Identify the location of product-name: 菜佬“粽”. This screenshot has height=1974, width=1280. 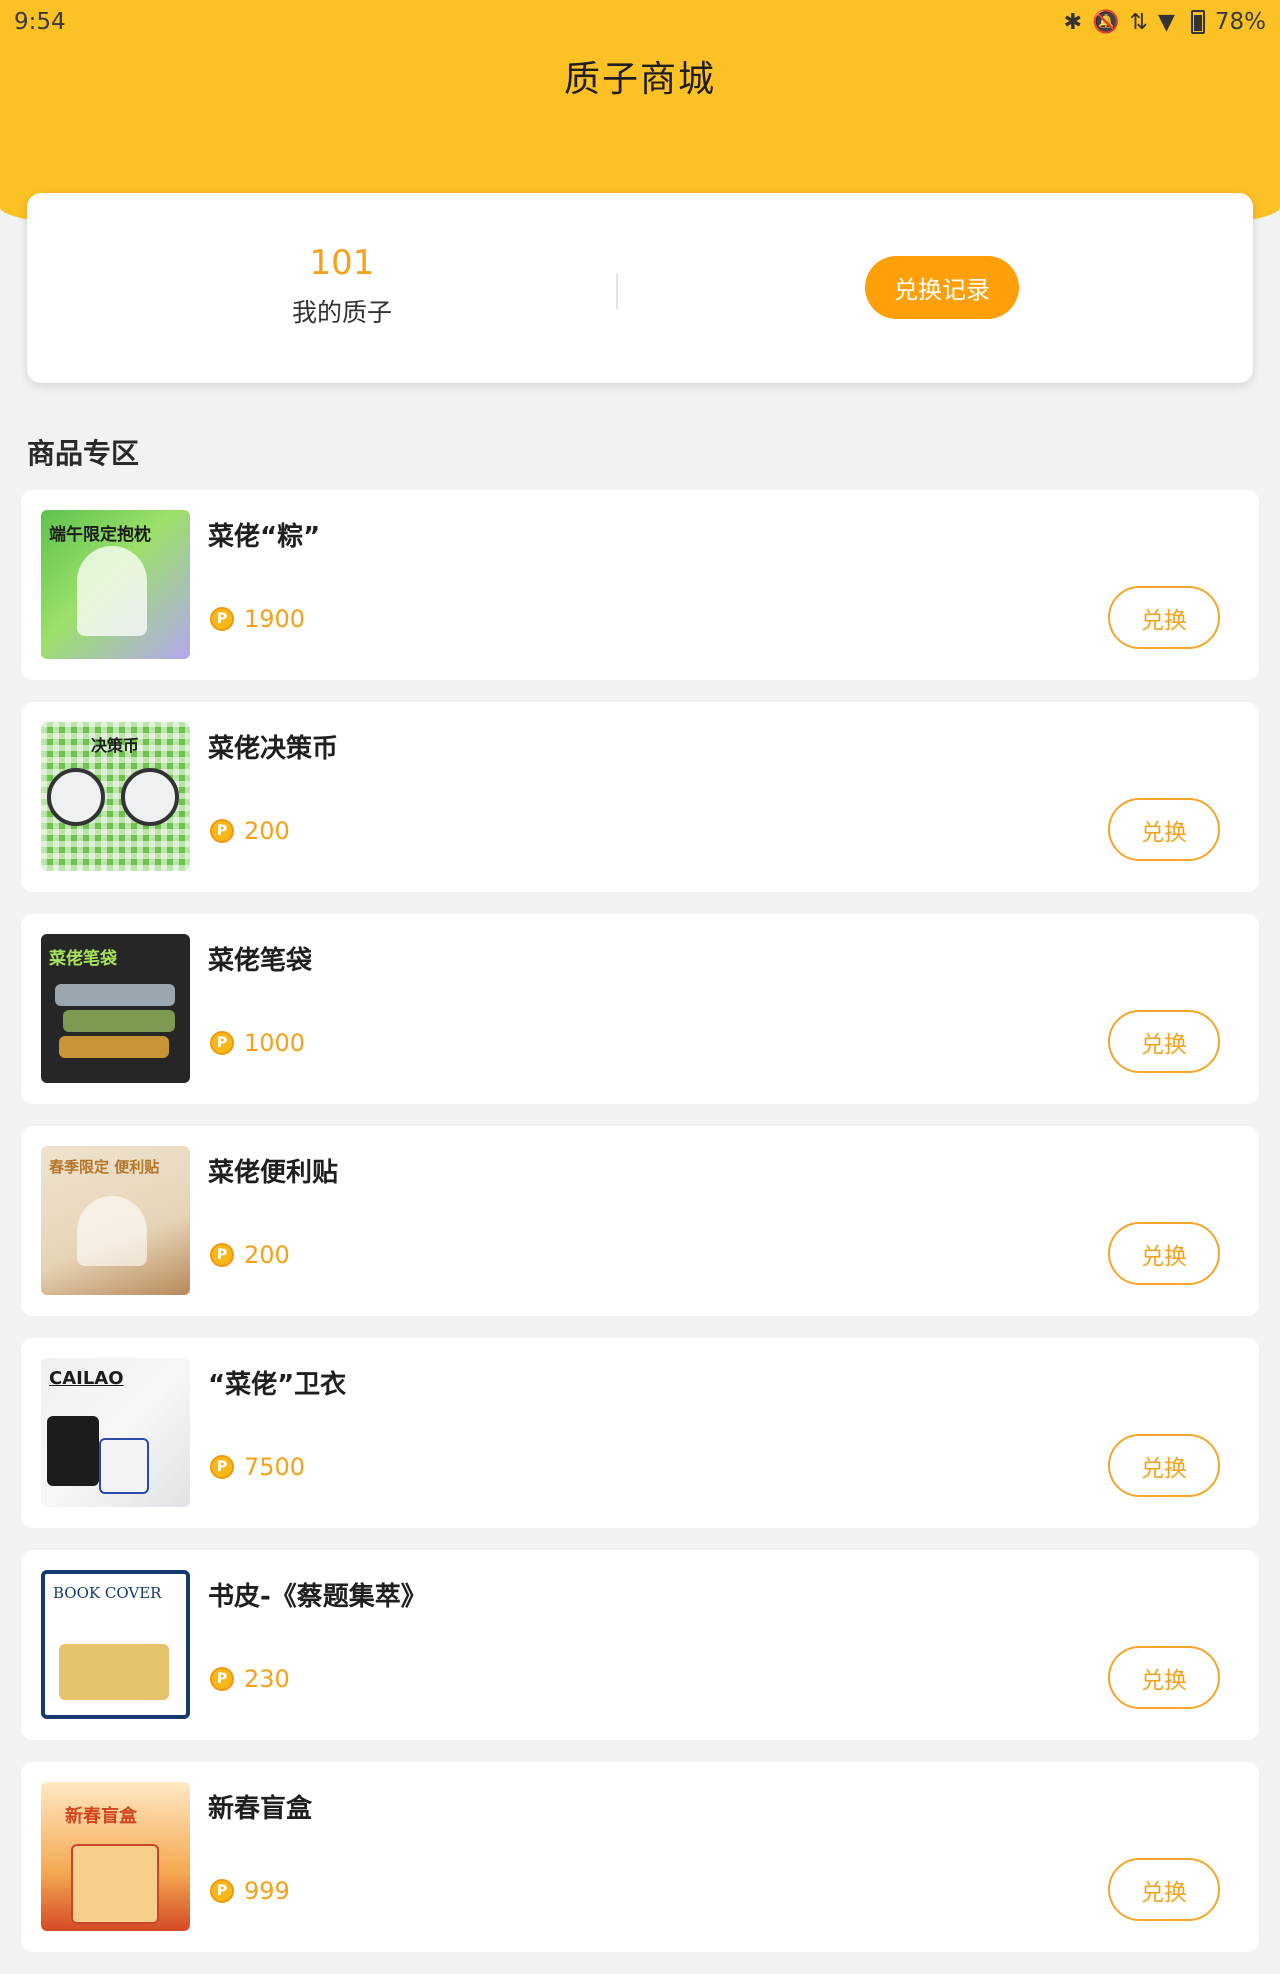
(264, 537).